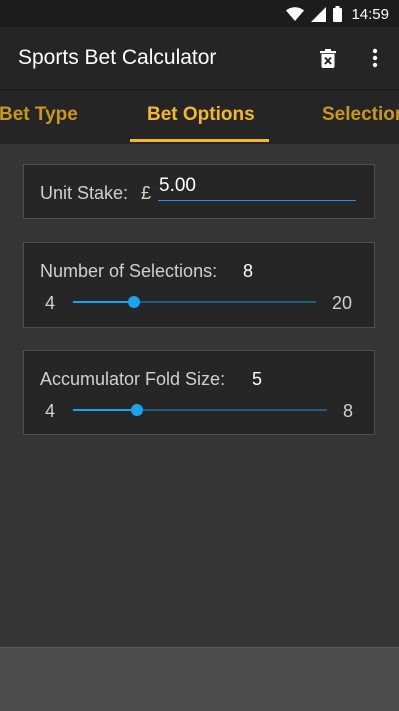  Describe the element at coordinates (199, 13) in the screenshot. I see `status-bar: 14:59` at that location.